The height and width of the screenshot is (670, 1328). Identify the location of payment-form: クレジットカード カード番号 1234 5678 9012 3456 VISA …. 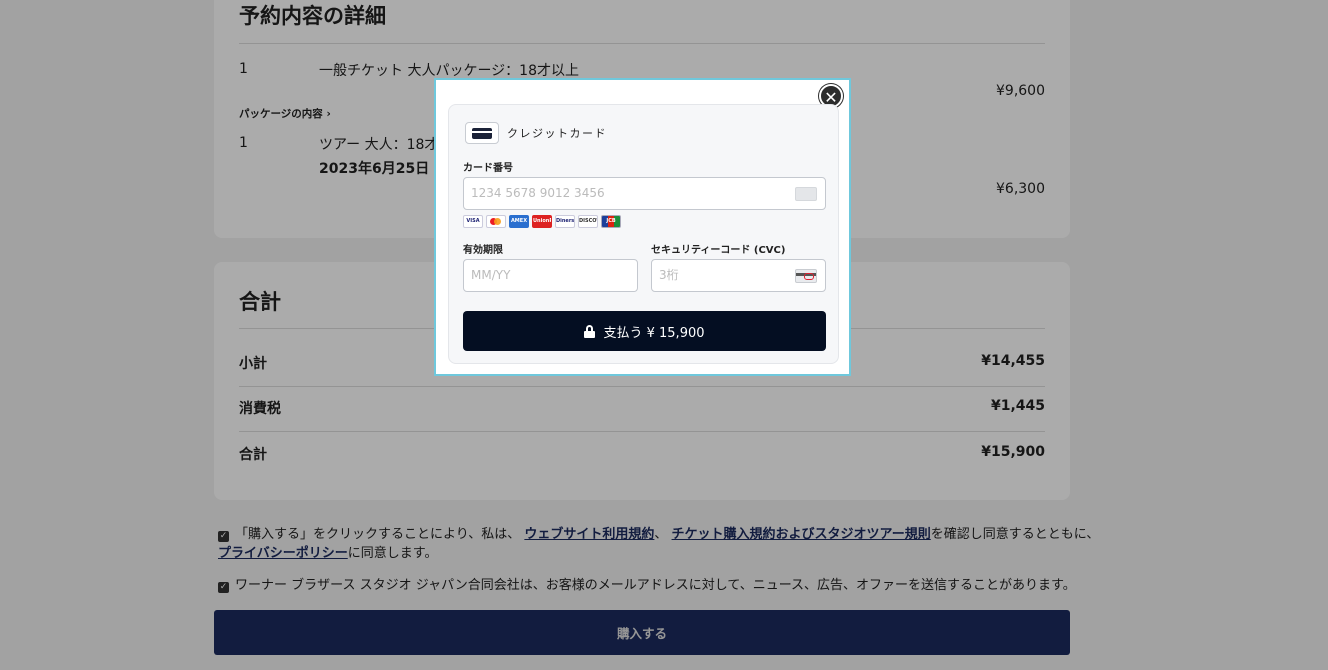
(643, 234).